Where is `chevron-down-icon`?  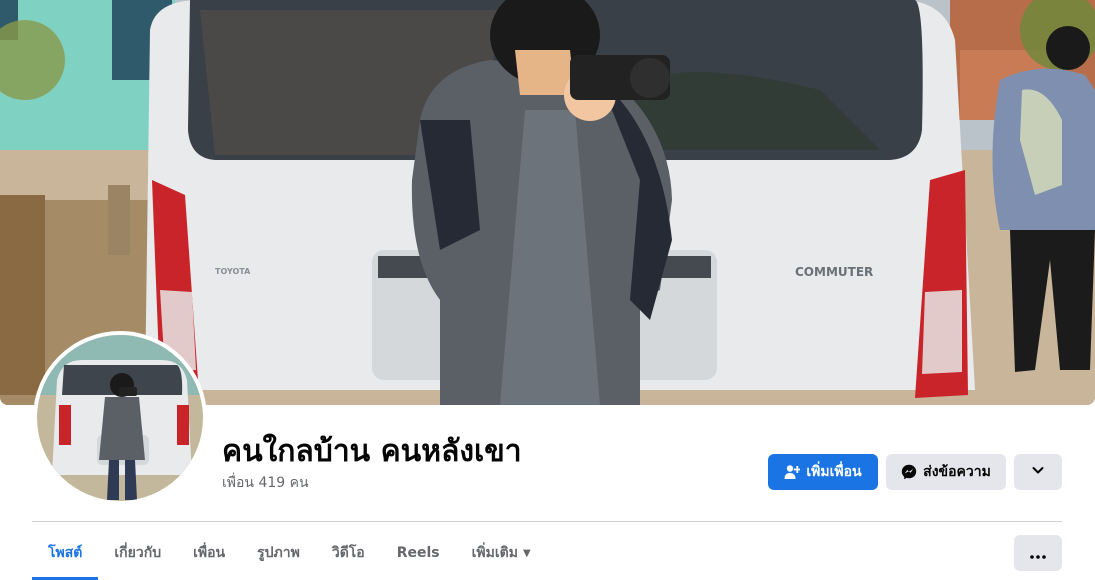 chevron-down-icon is located at coordinates (1038, 472).